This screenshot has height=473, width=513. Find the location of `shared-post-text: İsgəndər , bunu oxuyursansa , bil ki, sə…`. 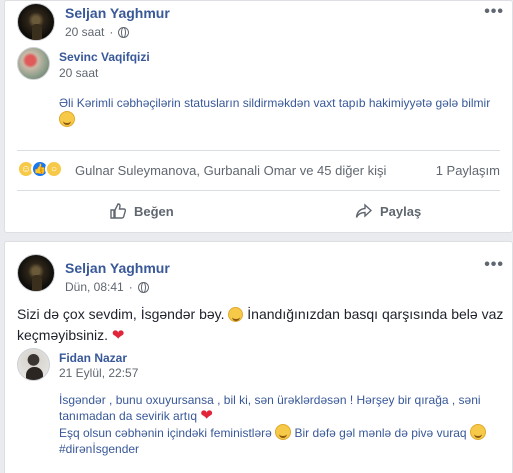

shared-post-text: İsgəndər , bunu oxuyursansa , bil ki, sə… is located at coordinates (272, 424).